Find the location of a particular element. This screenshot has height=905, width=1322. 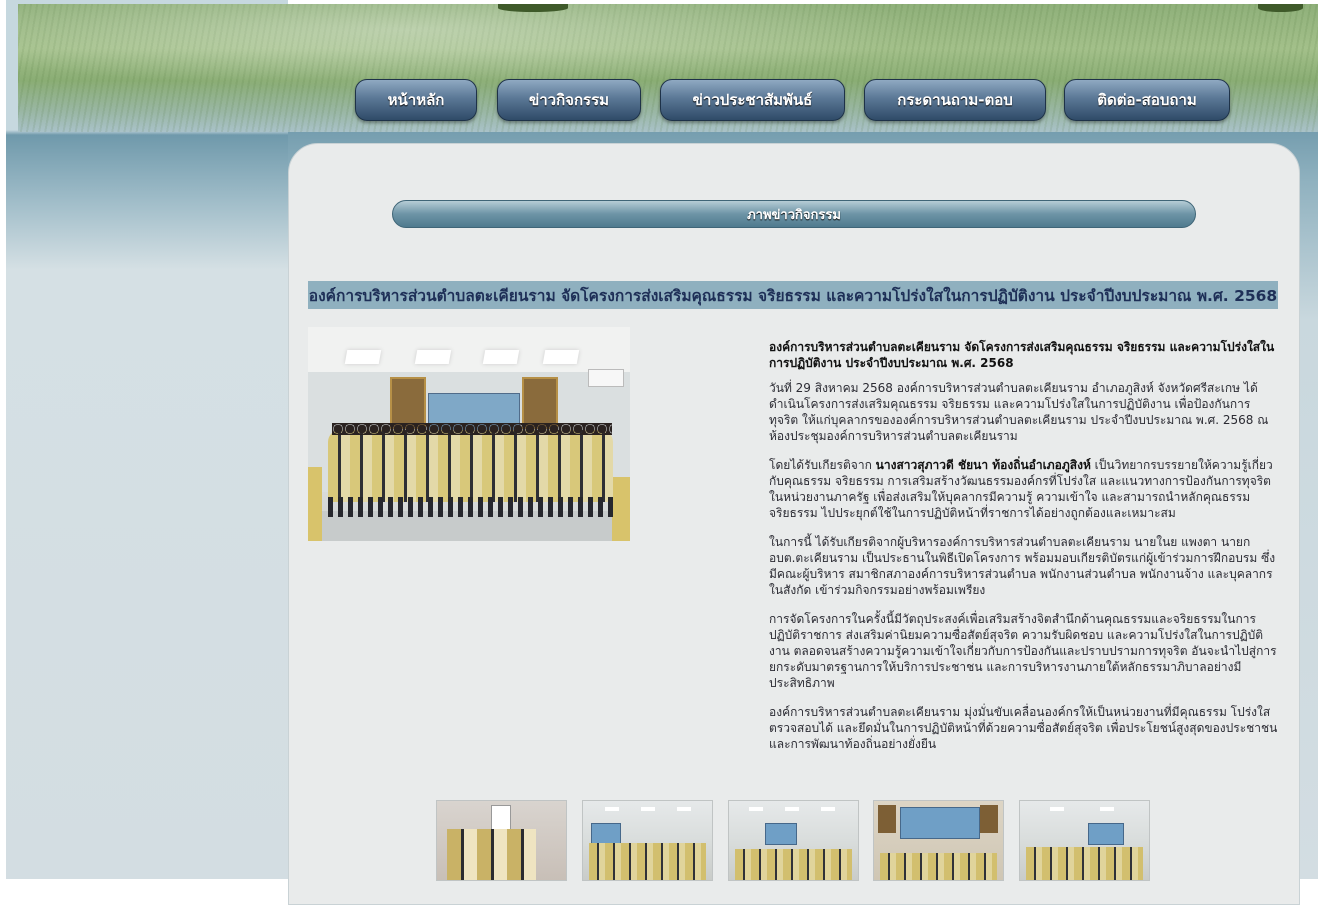

section-heading-text: ภาพข่าวกิจกรรม is located at coordinates (794, 215).